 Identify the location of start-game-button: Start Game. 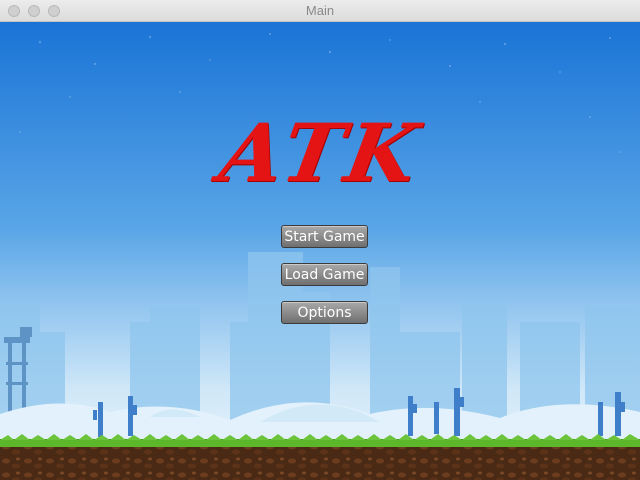
(324, 236).